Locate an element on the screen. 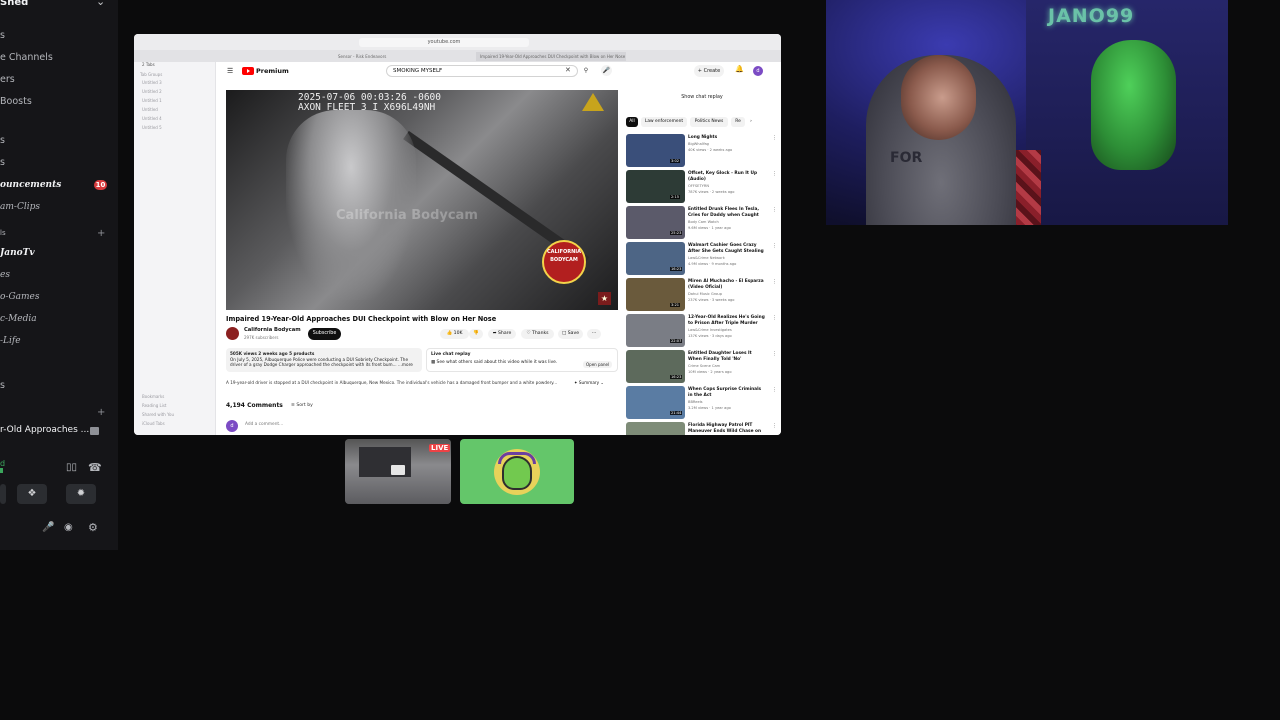  soundboard-button: ✹ is located at coordinates (81, 494).